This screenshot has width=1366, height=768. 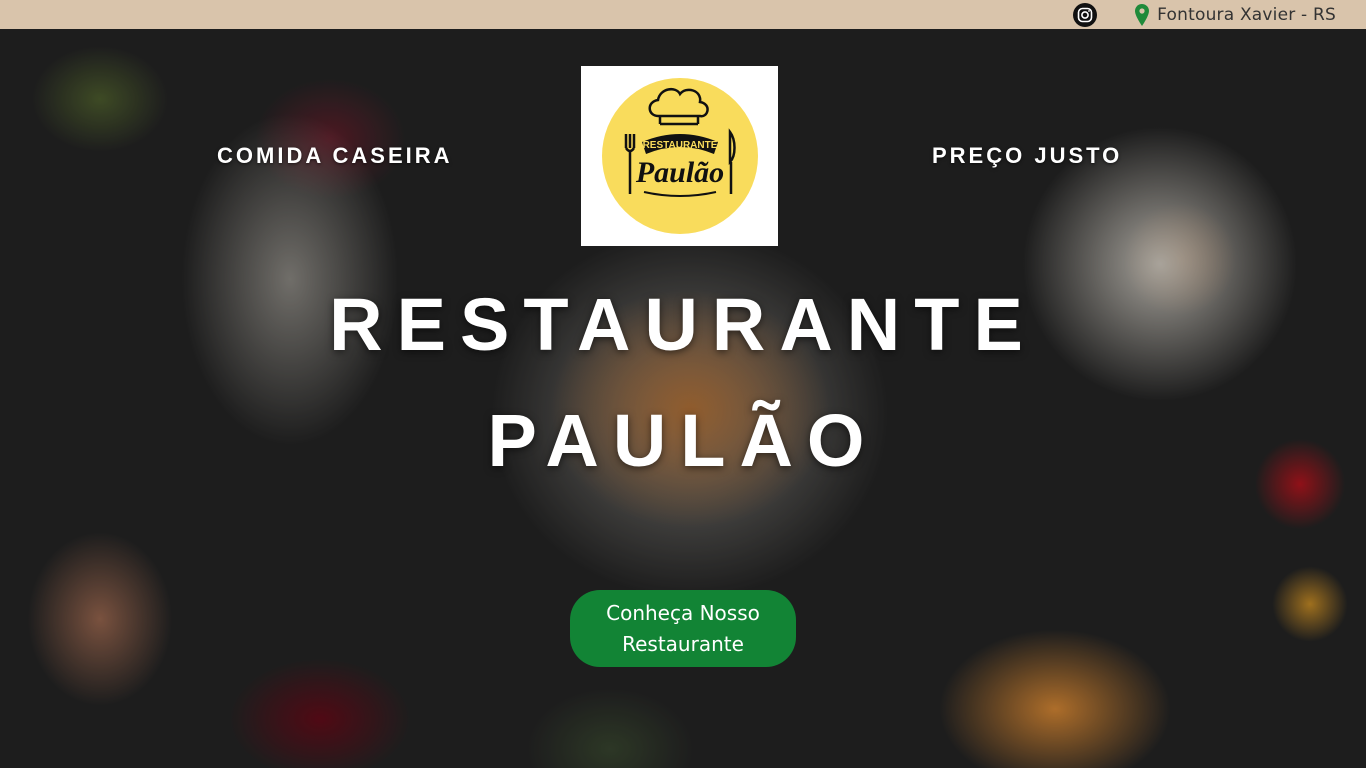 I want to click on logo-emblem: RESTAURANTE Paulão, so click(x=679, y=156).